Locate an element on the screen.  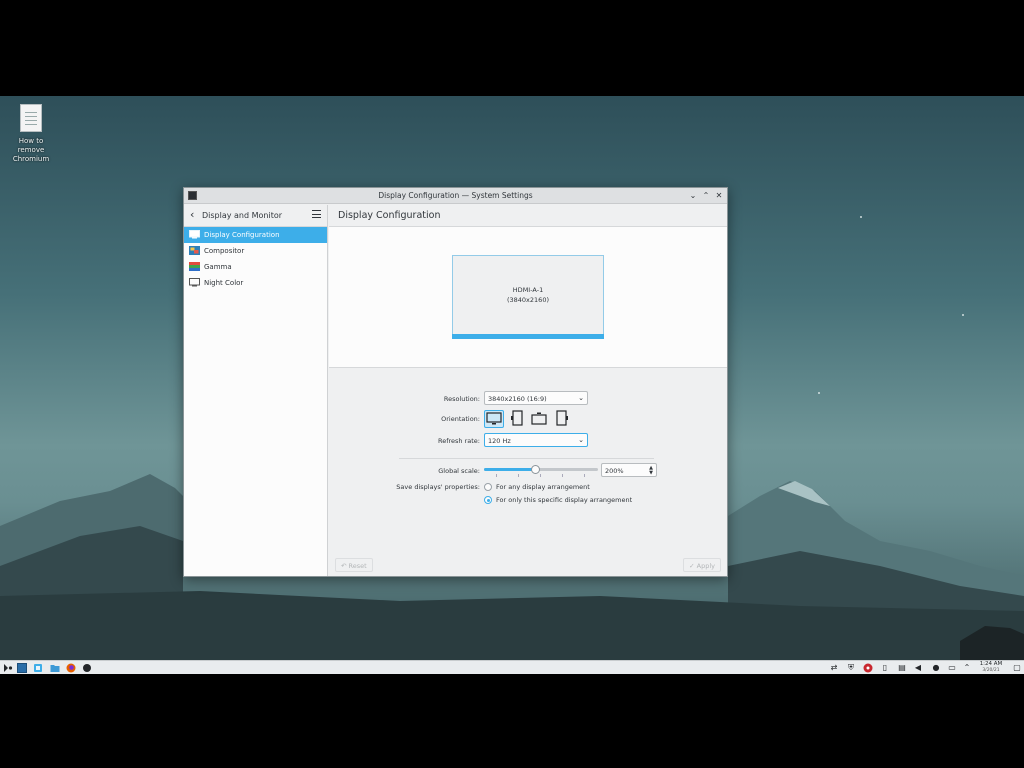
sidebar-header: ‹ Display and Monitor is located at coordinates (255, 216).